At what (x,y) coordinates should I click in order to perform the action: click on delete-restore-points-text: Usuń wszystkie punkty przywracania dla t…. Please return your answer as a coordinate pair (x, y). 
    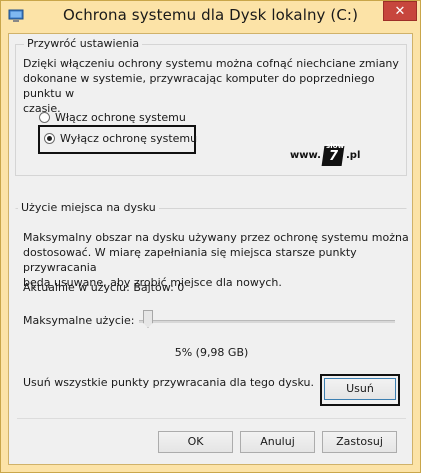
    Looking at the image, I should click on (168, 382).